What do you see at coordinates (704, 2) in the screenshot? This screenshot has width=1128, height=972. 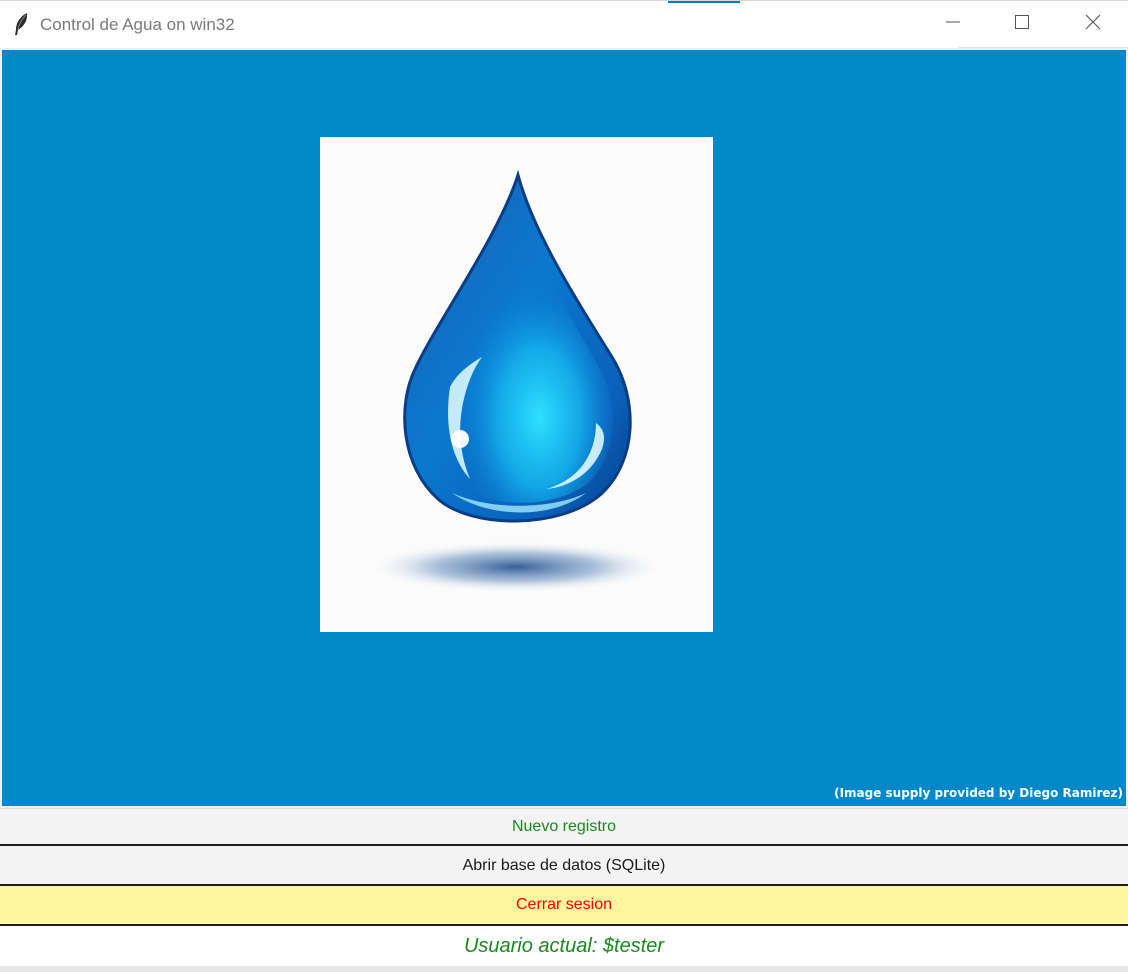 I see `title-accent-strip` at bounding box center [704, 2].